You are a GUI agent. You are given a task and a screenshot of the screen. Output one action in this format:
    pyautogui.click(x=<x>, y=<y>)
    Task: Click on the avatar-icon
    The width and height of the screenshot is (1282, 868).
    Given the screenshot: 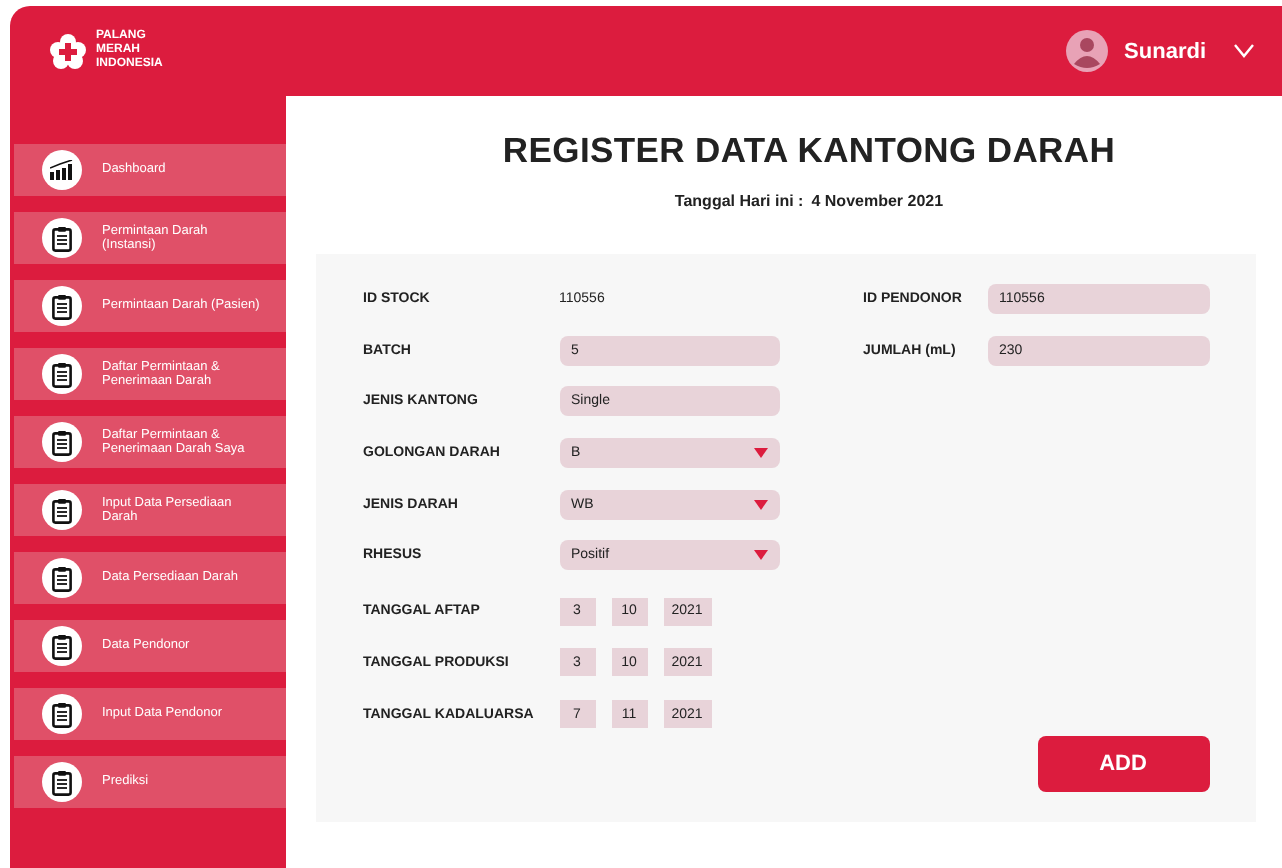 What is the action you would take?
    pyautogui.click(x=1087, y=51)
    